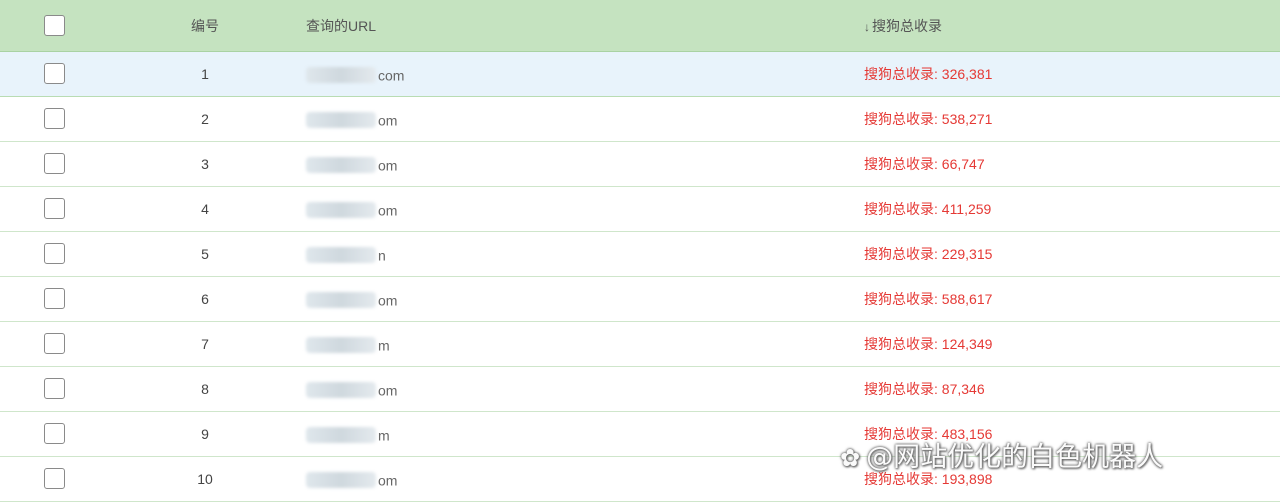 Image resolution: width=1280 pixels, height=502 pixels. What do you see at coordinates (928, 74) in the screenshot?
I see `row-sogou-count: 搜狗总收录: 326,381` at bounding box center [928, 74].